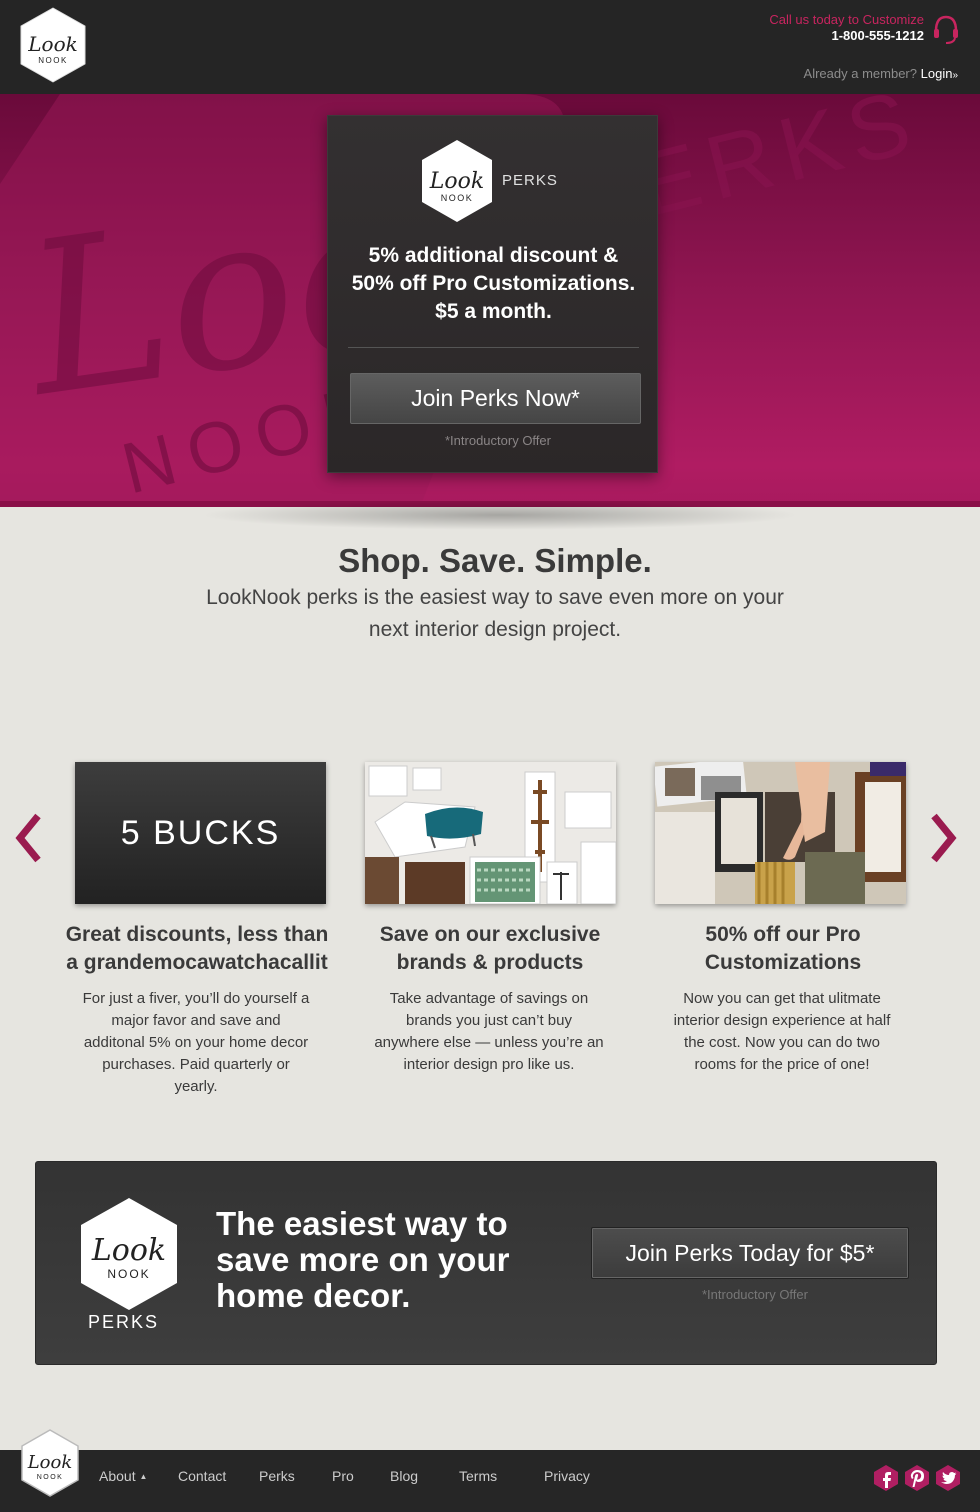 Image resolution: width=980 pixels, height=1512 pixels. Describe the element at coordinates (860, 73) in the screenshot. I see `member-text: Already a member?` at that location.